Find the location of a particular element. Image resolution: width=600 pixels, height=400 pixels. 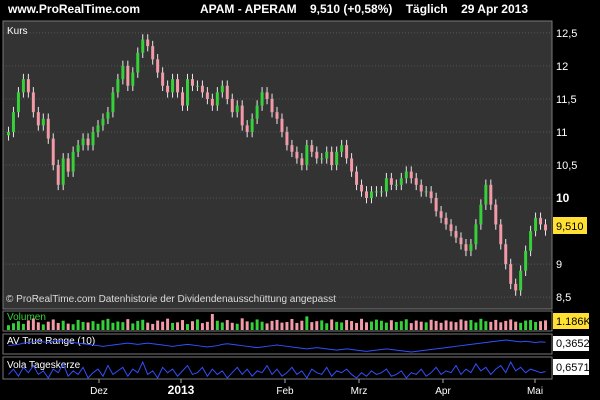

price-y-ticks: 12,5 12 11,5 11 10,5 10 9 8,5 is located at coordinates (566, 166).